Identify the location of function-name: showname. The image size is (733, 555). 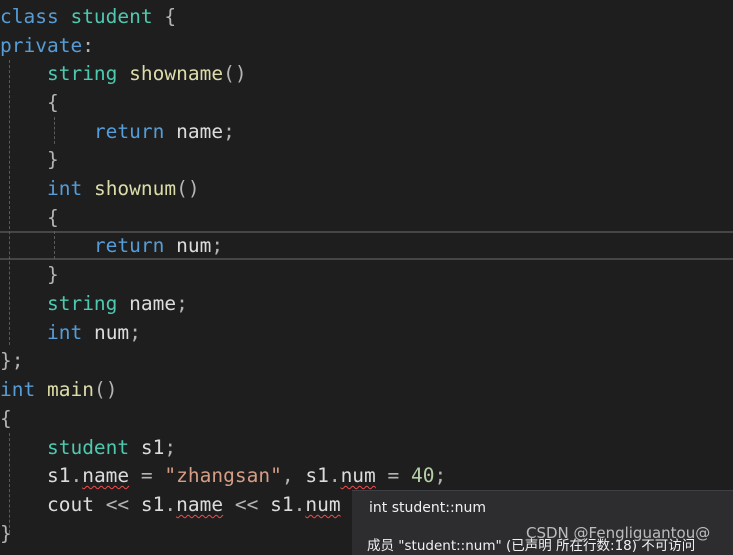
(176, 73).